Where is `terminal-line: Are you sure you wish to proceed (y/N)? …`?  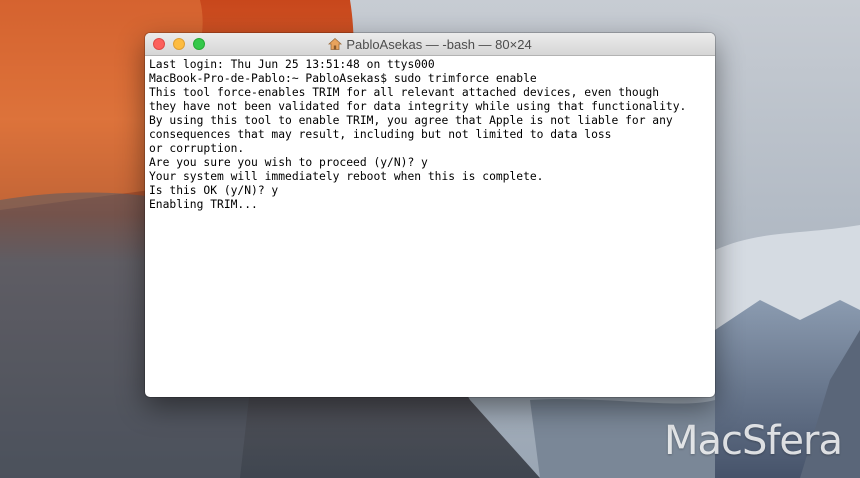 terminal-line: Are you sure you wish to proceed (y/N)? … is located at coordinates (288, 162).